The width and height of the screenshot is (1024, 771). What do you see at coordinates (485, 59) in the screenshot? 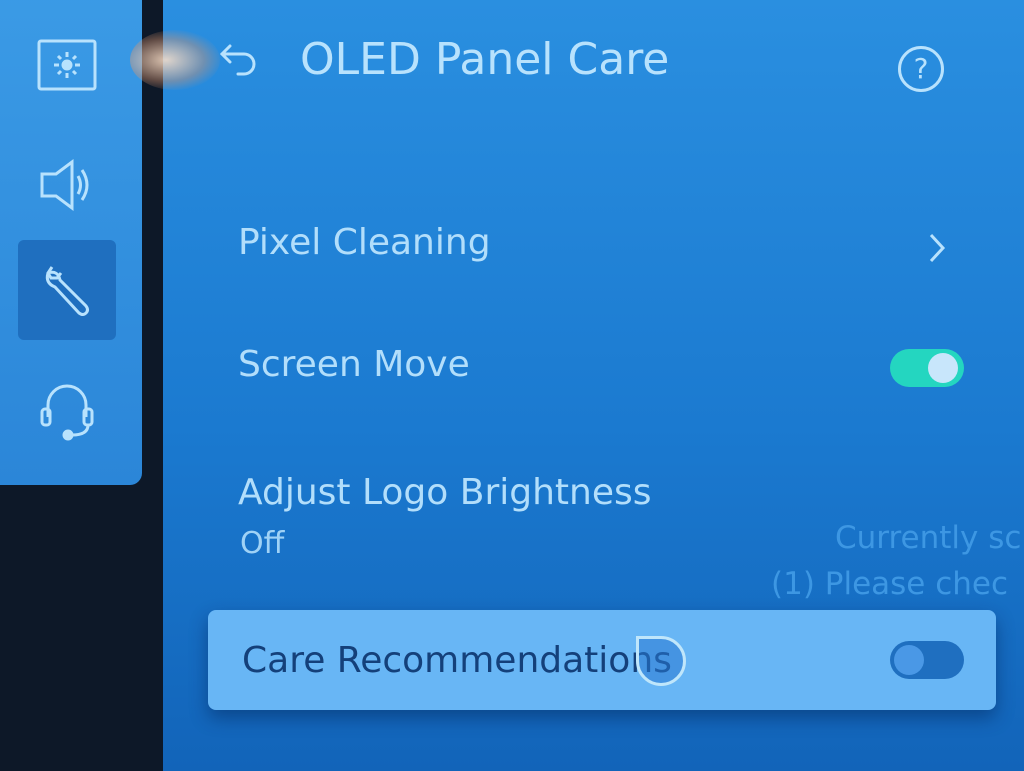
I see `page-title: OLED Panel Care` at bounding box center [485, 59].